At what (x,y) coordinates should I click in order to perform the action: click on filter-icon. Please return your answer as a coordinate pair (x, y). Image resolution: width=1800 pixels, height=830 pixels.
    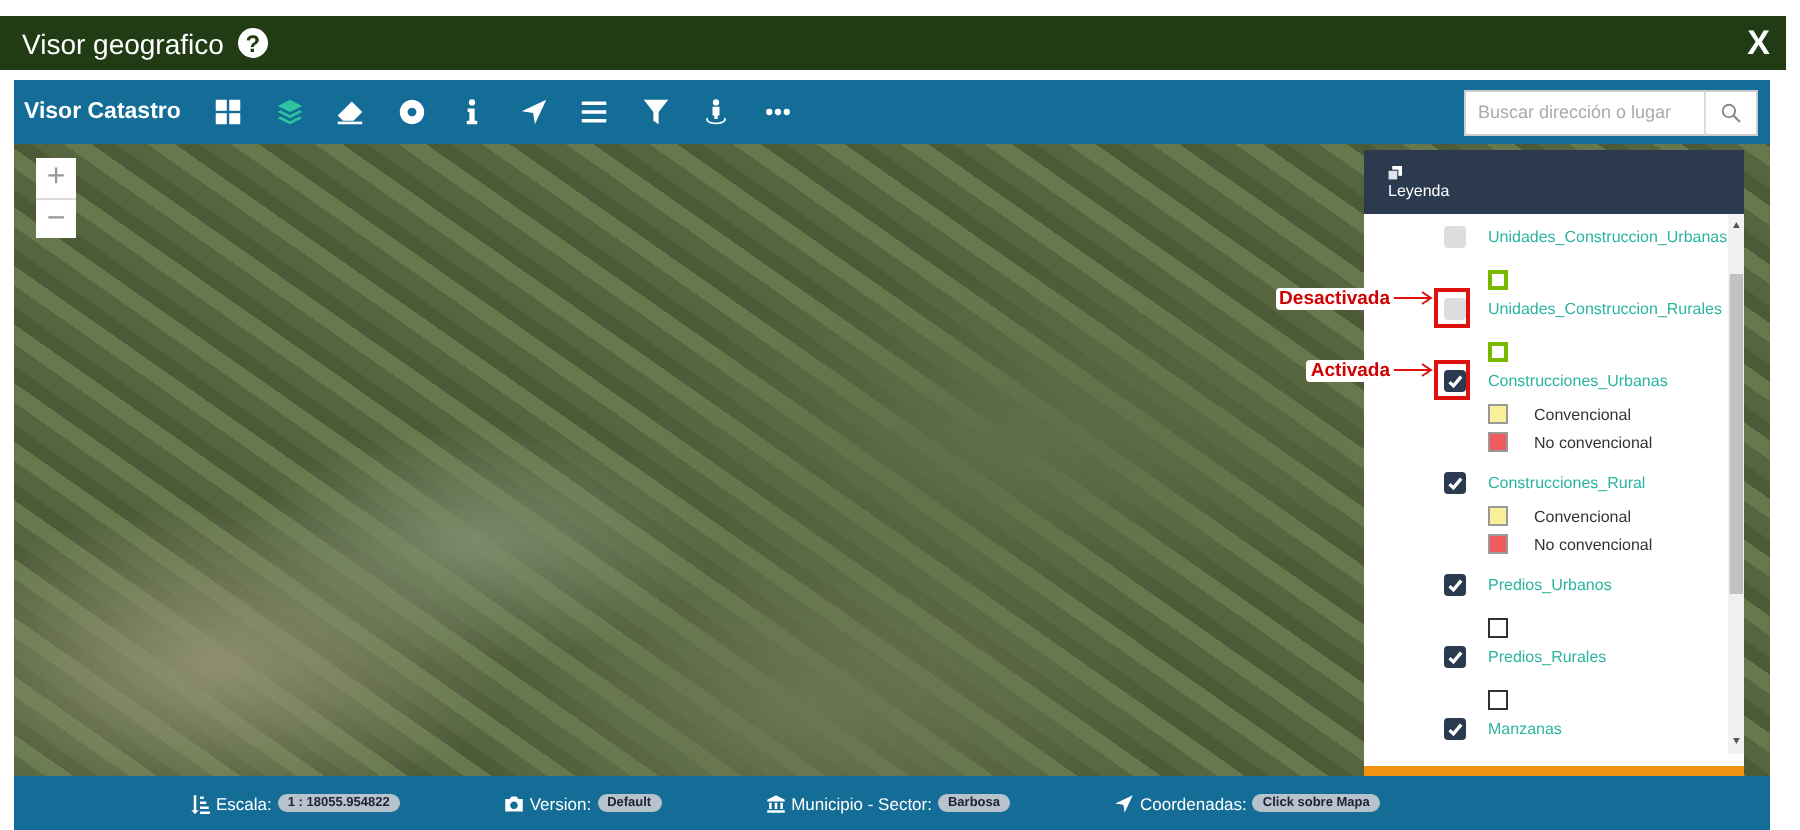
    Looking at the image, I should click on (655, 112).